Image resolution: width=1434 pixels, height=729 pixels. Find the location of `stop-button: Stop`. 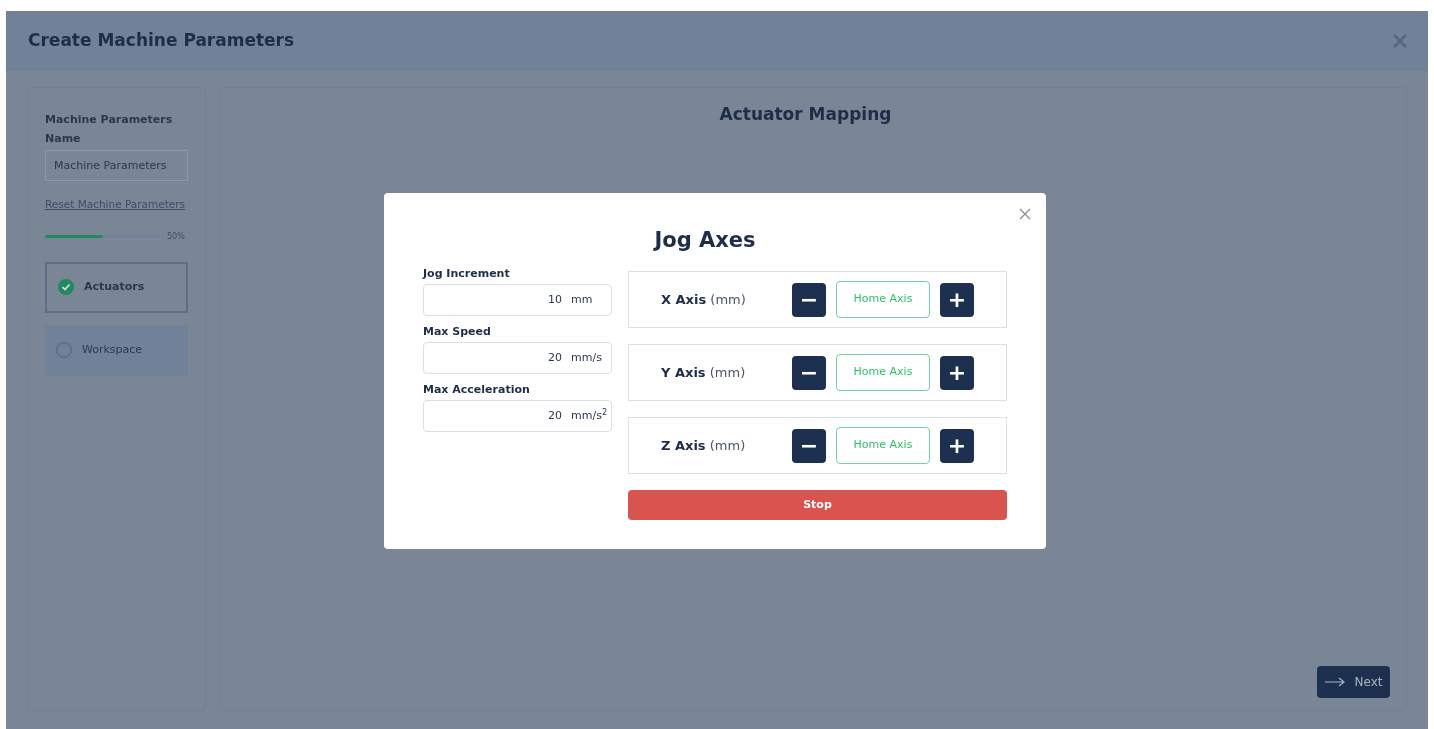

stop-button: Stop is located at coordinates (817, 505).